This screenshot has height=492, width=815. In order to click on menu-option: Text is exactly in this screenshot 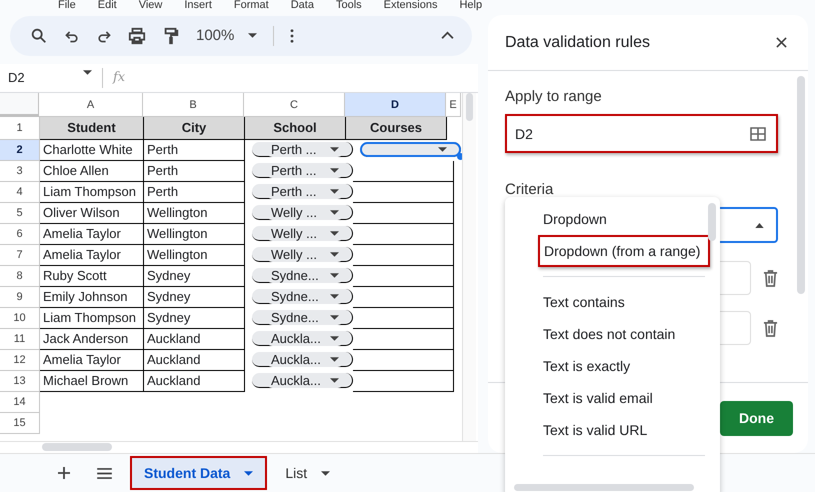, I will do `click(612, 366)`.